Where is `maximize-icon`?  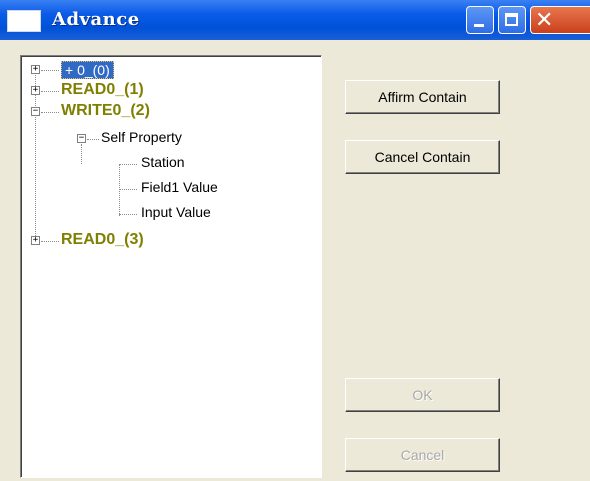 maximize-icon is located at coordinates (511, 19).